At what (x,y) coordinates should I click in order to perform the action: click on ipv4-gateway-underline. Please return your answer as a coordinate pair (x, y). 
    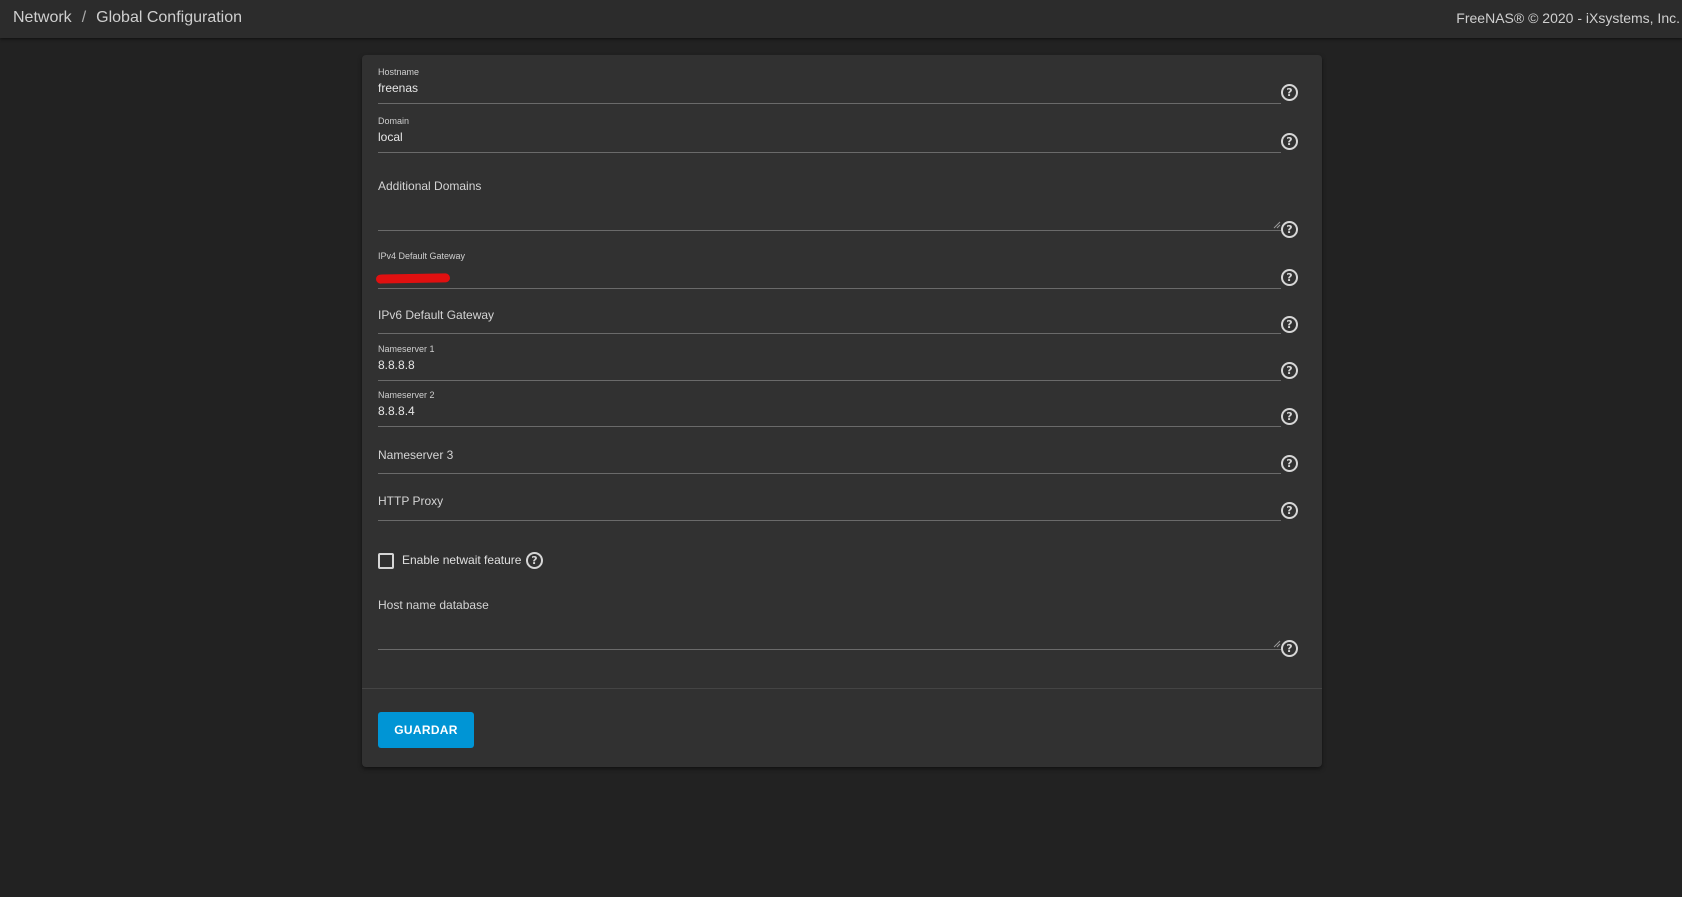
    Looking at the image, I should click on (829, 288).